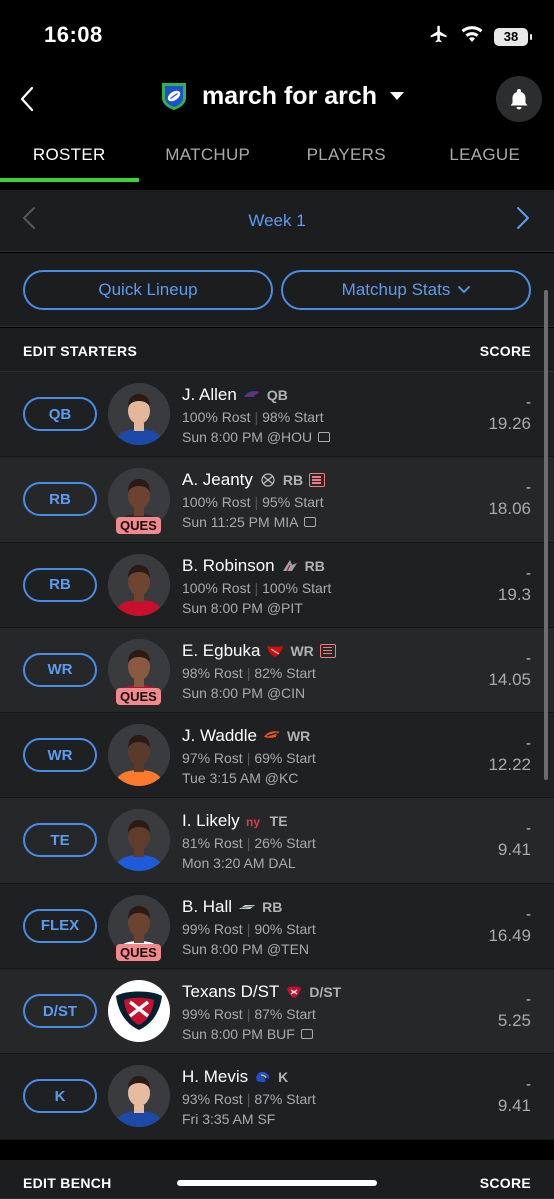  Describe the element at coordinates (505, 351) in the screenshot. I see `score-column-label: SCORE` at that location.